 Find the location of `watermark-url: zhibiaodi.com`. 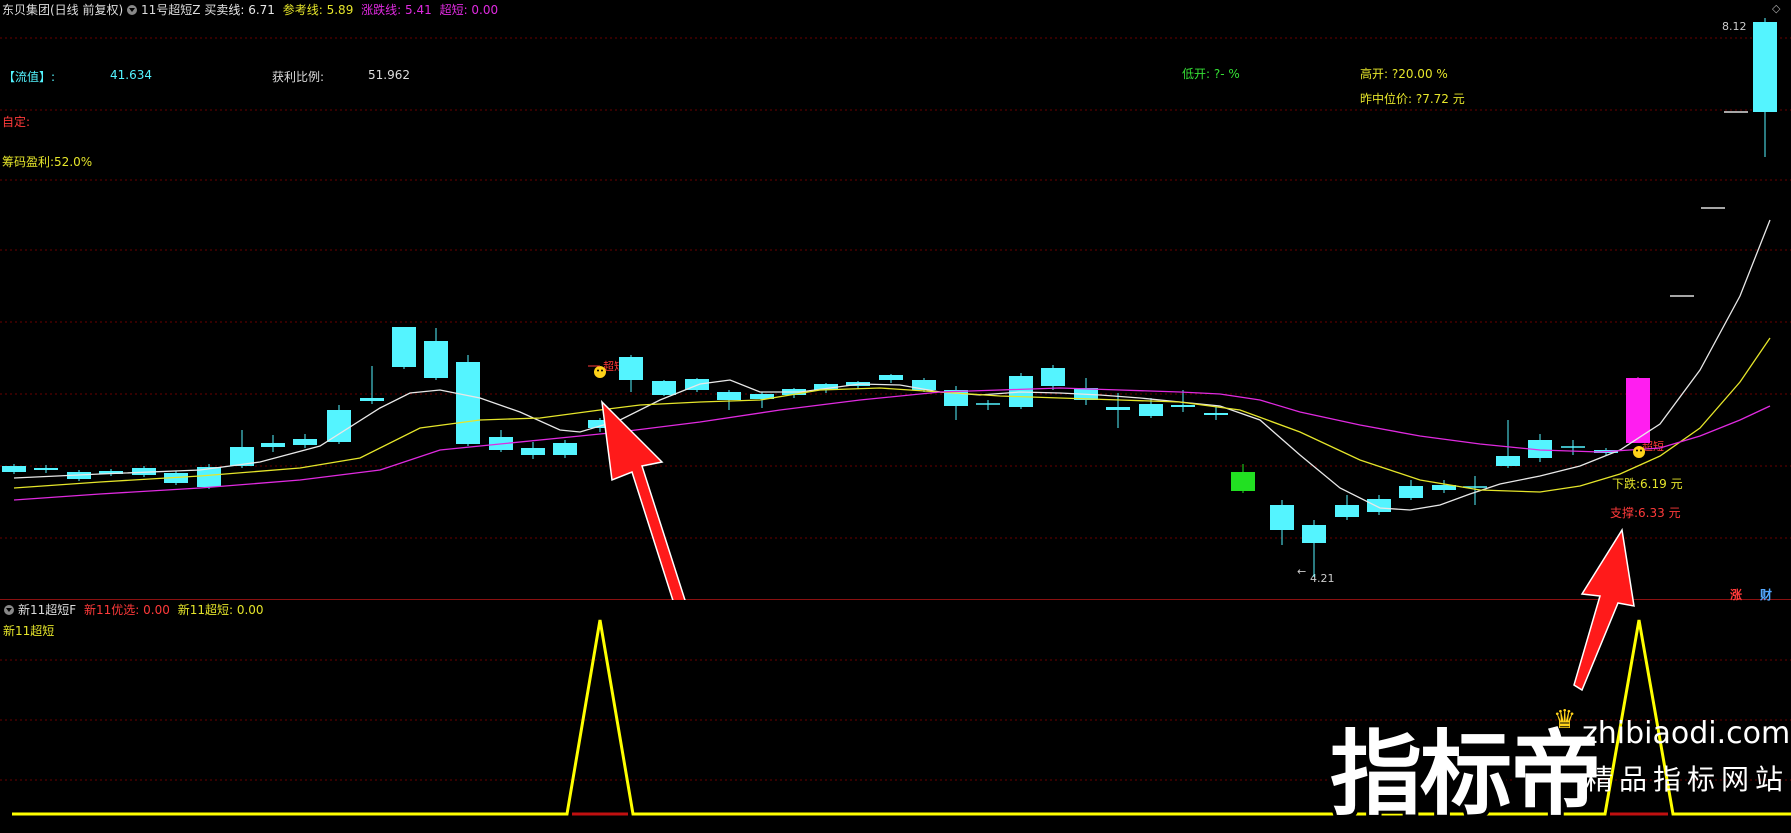

watermark-url: zhibiaodi.com is located at coordinates (1686, 733).